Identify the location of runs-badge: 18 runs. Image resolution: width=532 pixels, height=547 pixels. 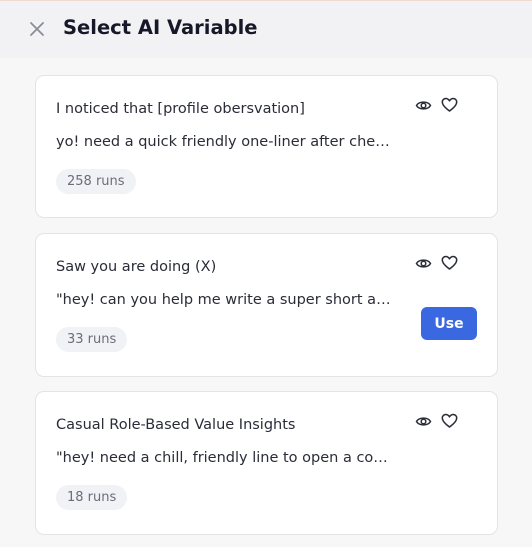
(92, 497).